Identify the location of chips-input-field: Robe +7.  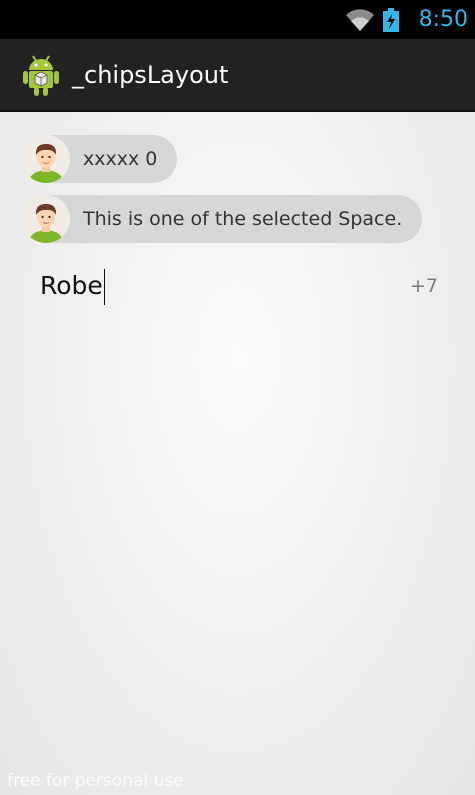
(240, 286).